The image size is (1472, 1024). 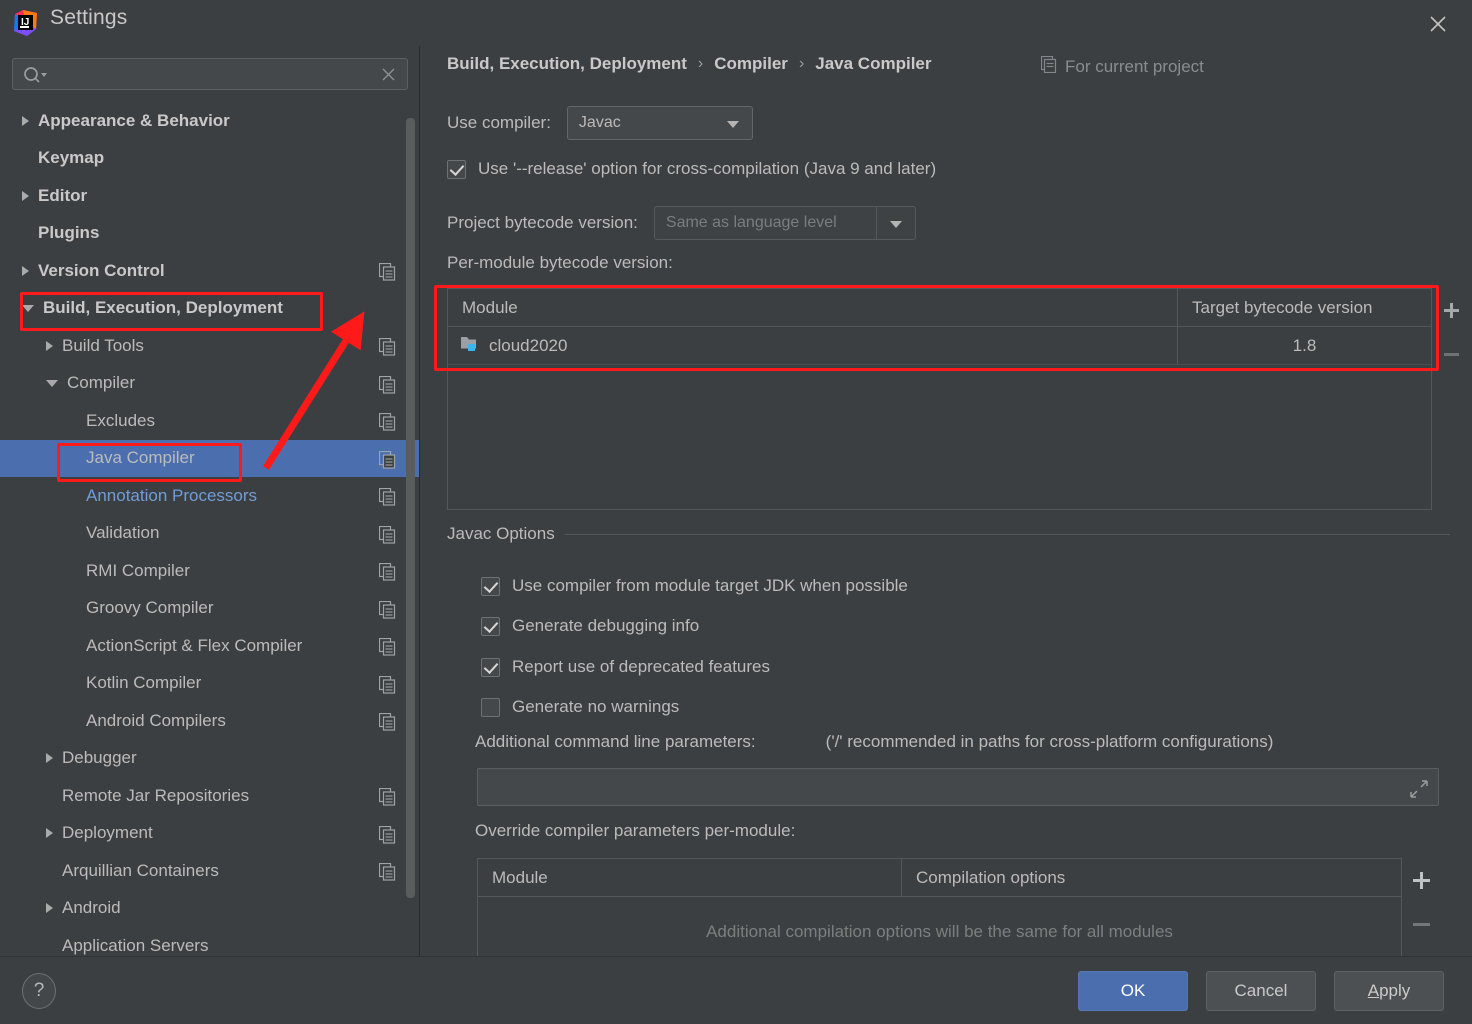 What do you see at coordinates (606, 625) in the screenshot?
I see `checkbox-label: Generate debugging info` at bounding box center [606, 625].